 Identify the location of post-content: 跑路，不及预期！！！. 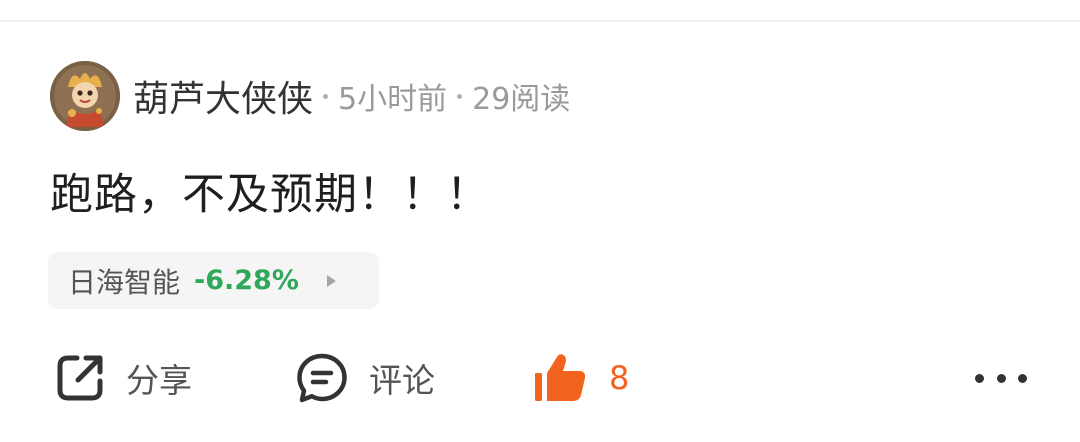
(270, 191).